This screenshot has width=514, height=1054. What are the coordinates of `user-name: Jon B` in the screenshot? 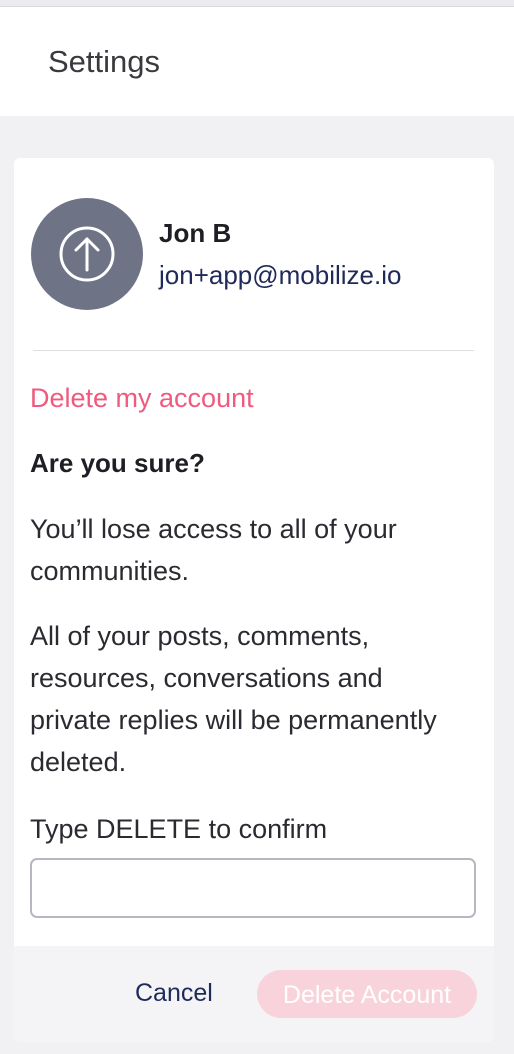 It's located at (195, 233).